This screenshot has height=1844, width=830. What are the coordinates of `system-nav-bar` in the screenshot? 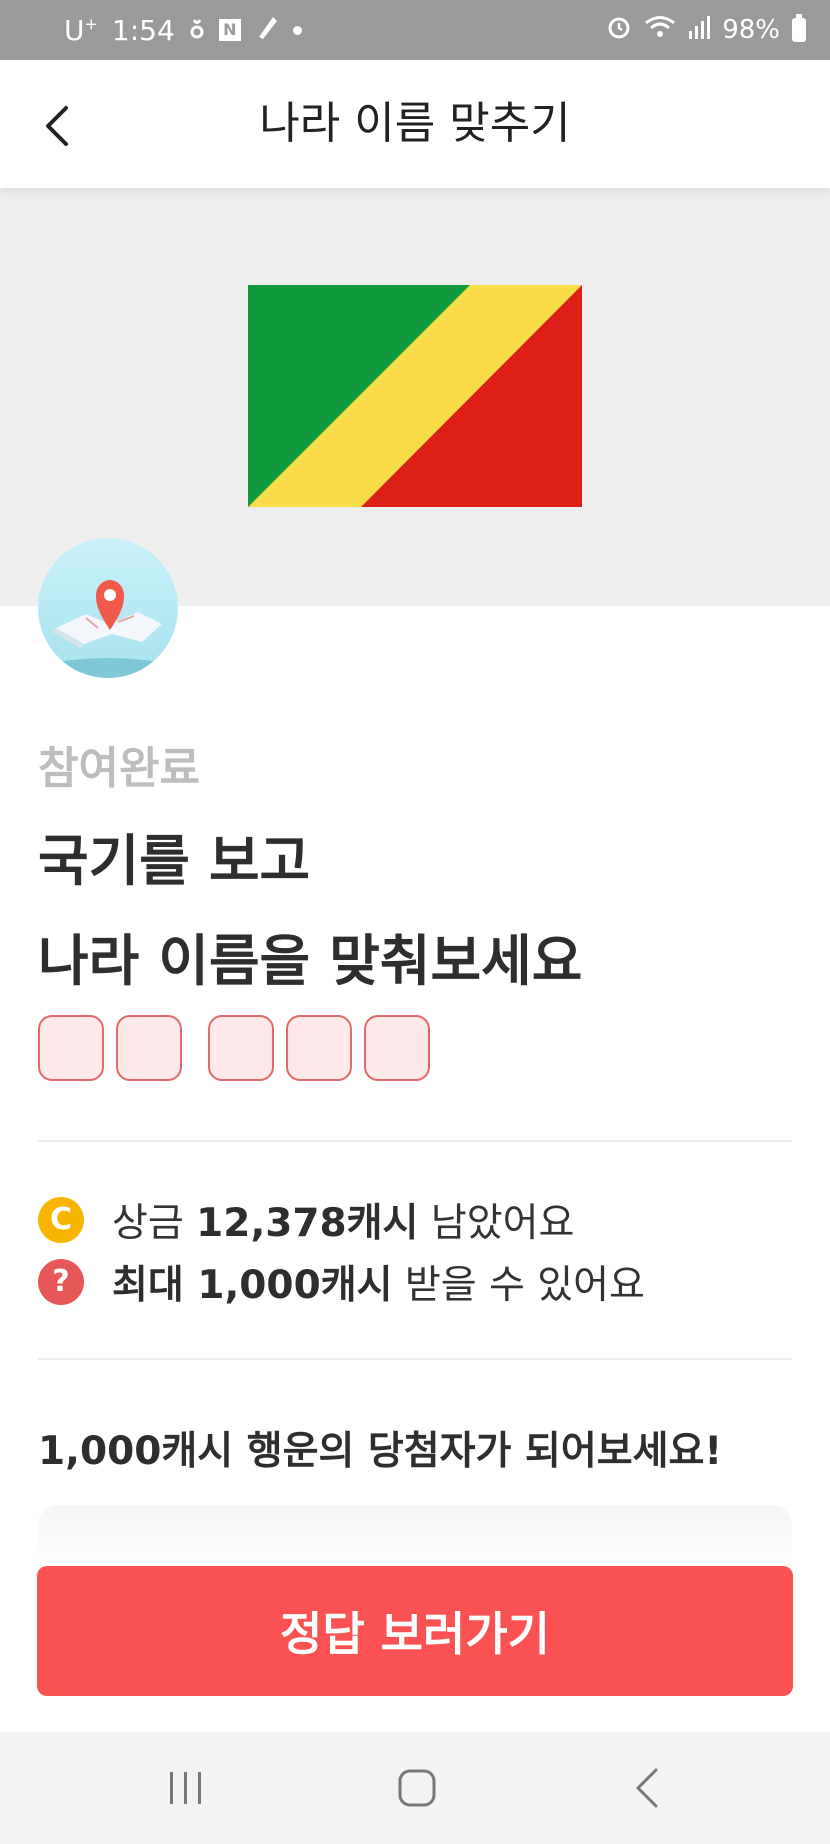 It's located at (415, 1788).